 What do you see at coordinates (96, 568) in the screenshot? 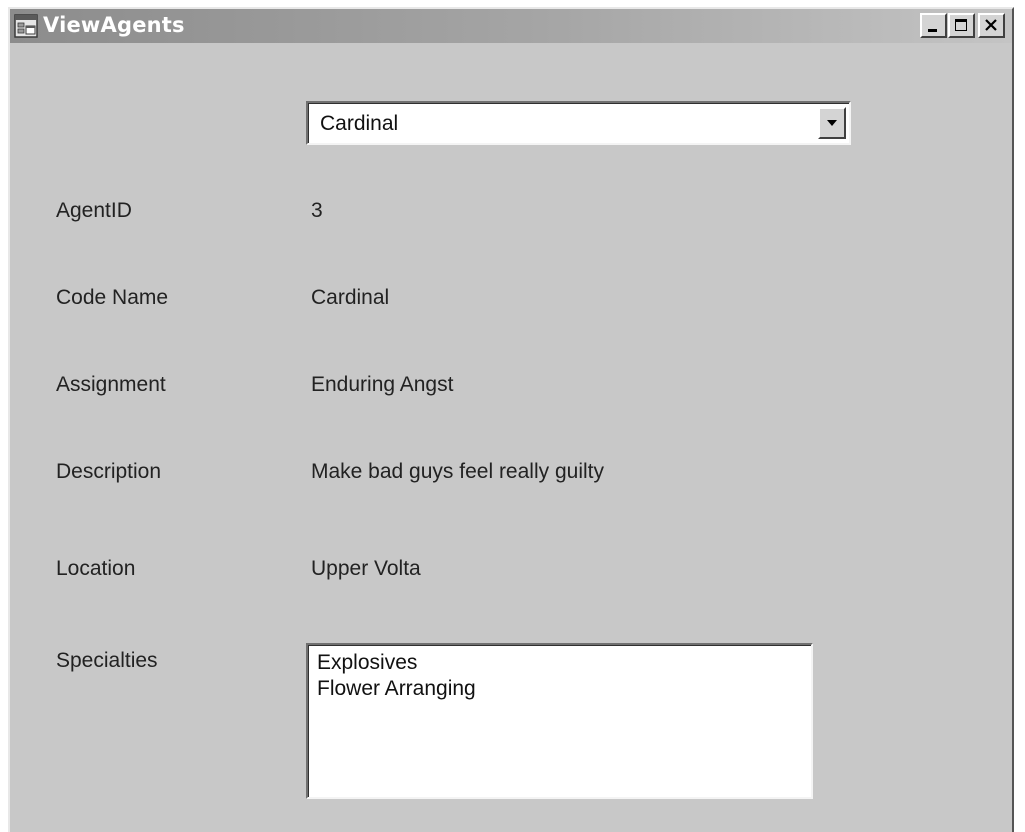
I see `location-label: Location` at bounding box center [96, 568].